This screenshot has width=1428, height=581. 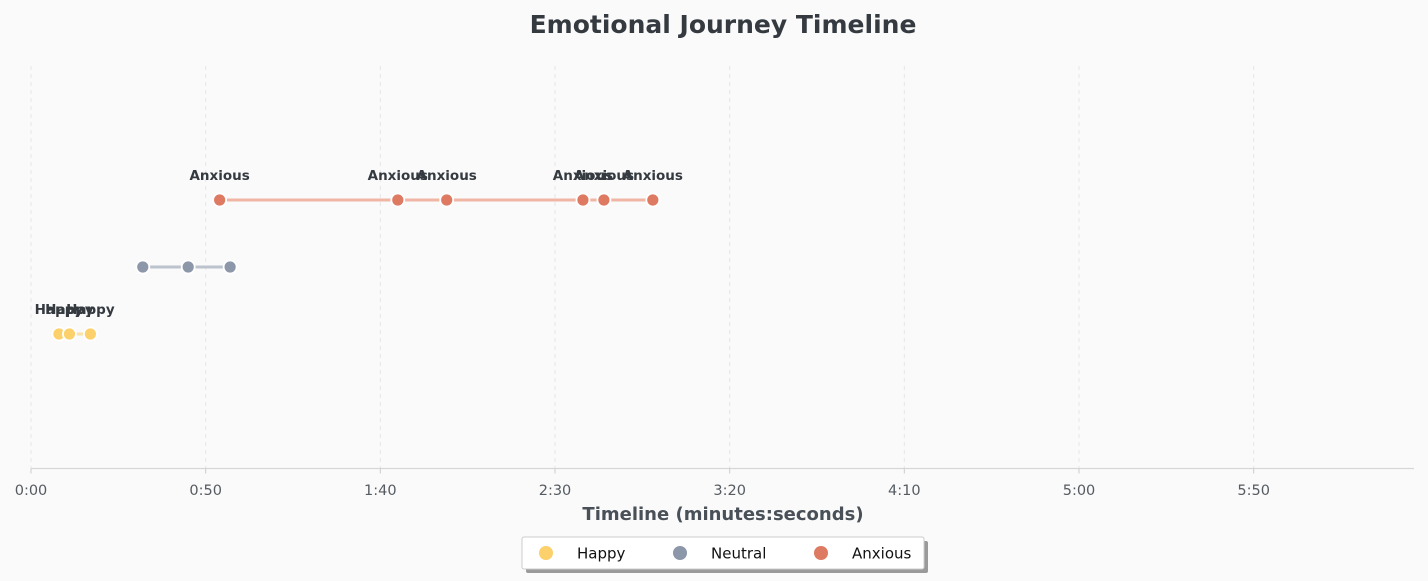 I want to click on series-happy, so click(x=74, y=334).